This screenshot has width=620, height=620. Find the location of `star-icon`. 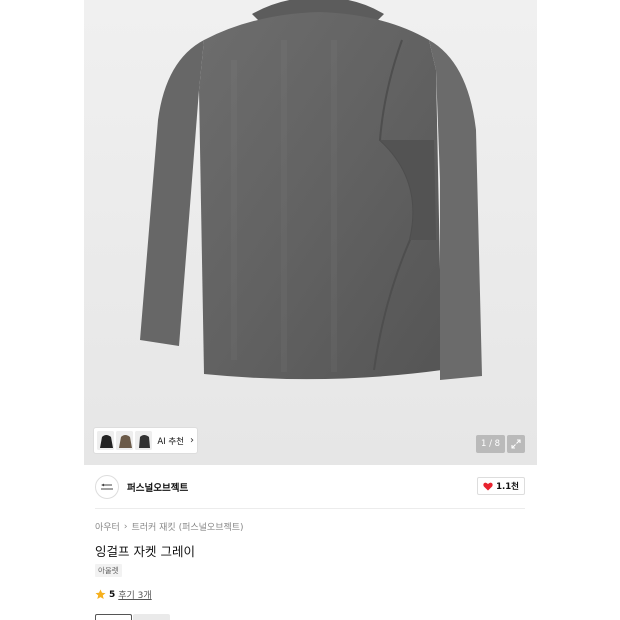

star-icon is located at coordinates (100, 594).